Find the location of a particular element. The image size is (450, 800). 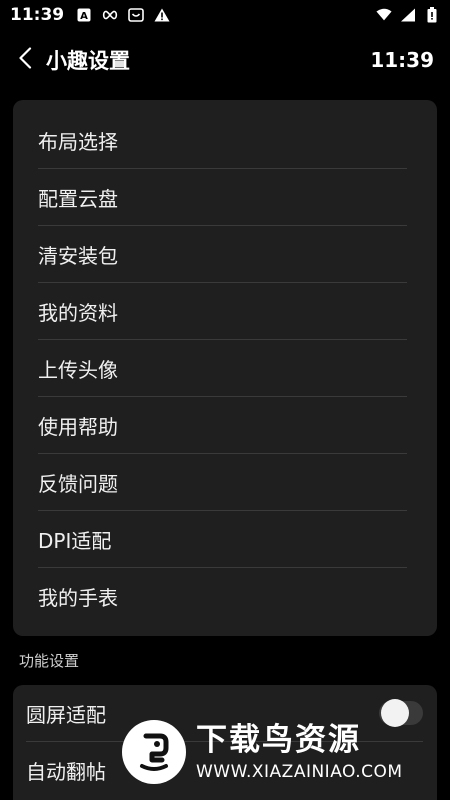

warning-icon is located at coordinates (162, 15).